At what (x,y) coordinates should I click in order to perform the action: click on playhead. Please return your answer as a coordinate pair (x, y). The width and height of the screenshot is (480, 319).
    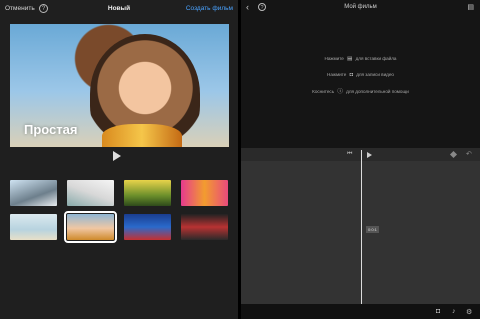
    Looking at the image, I should click on (361, 228).